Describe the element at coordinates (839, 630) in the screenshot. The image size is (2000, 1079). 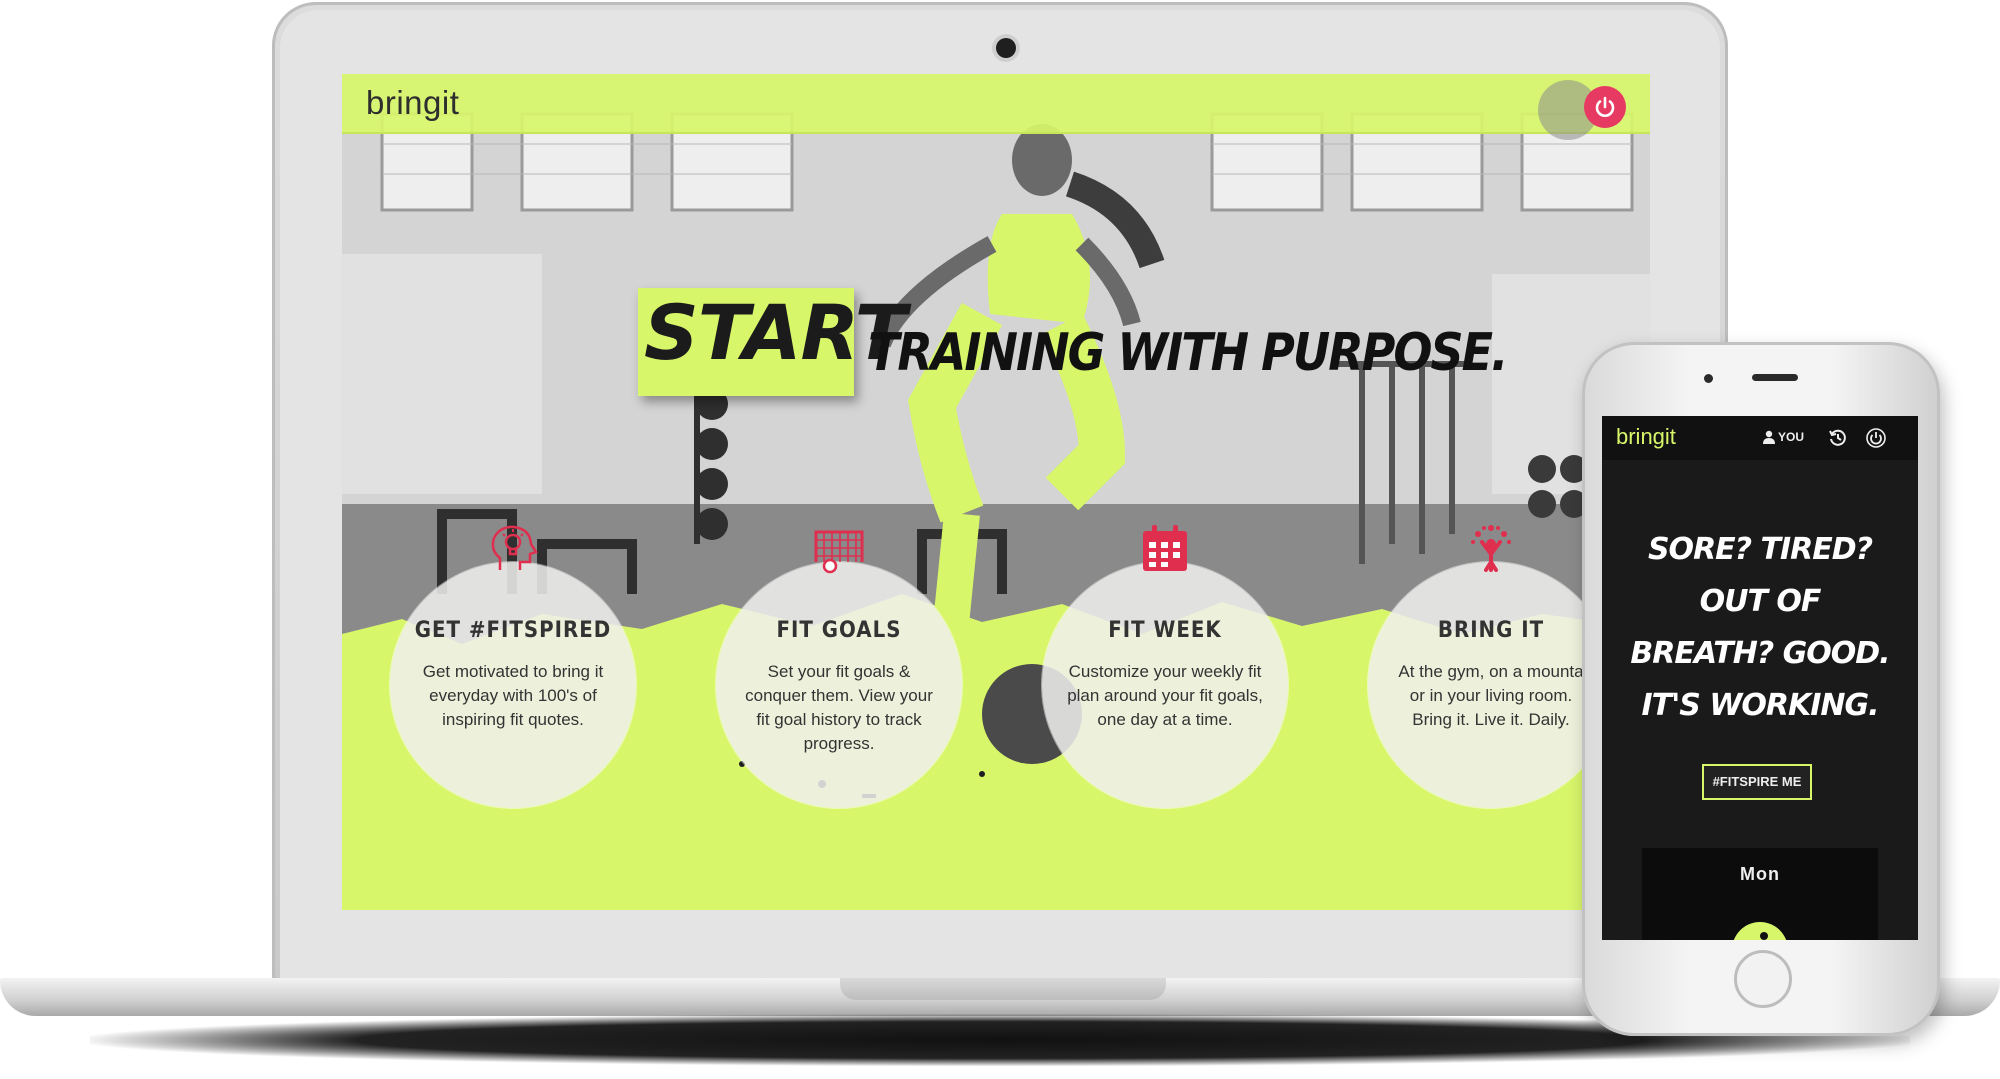
I see `feature-title: FIT GOALS` at that location.